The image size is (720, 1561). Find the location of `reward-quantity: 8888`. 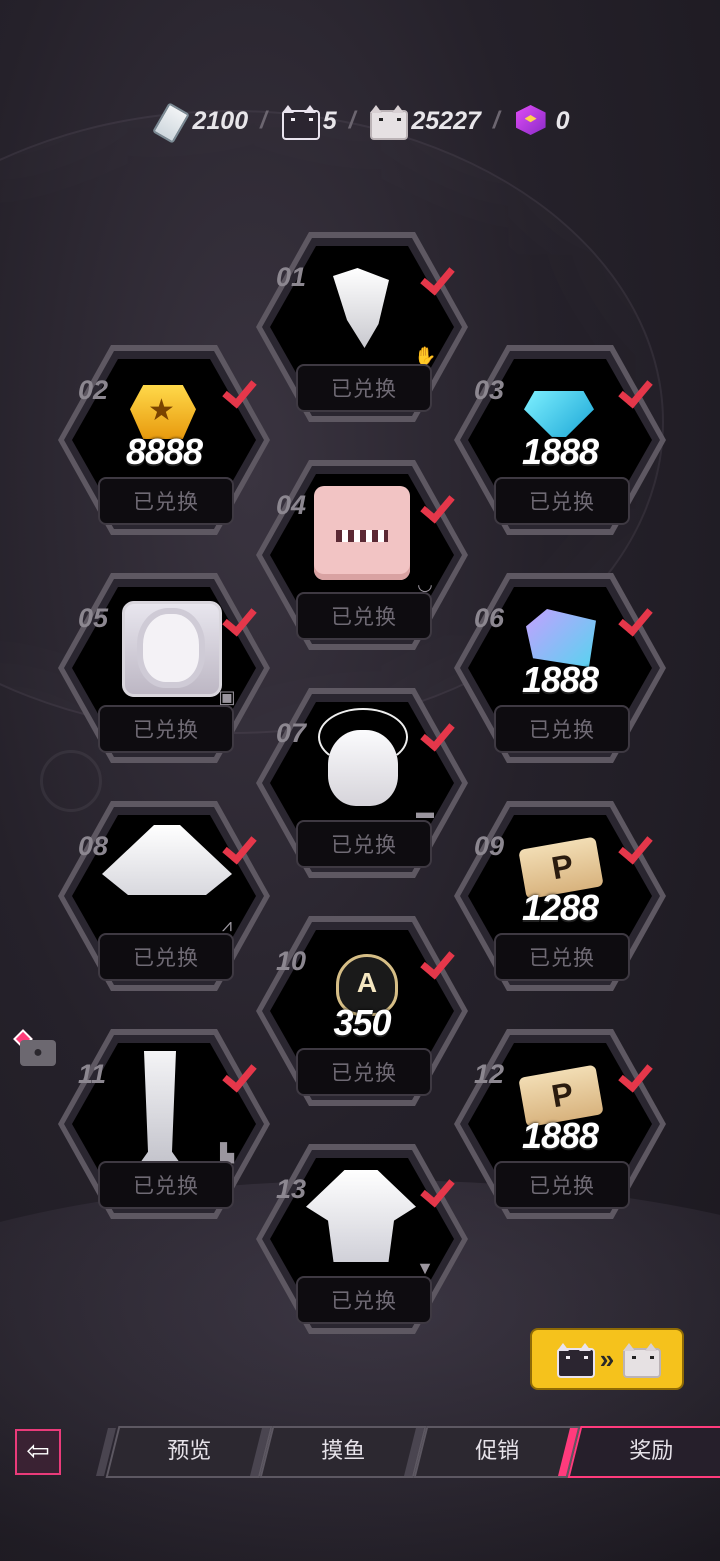

reward-quantity: 8888 is located at coordinates (164, 451).